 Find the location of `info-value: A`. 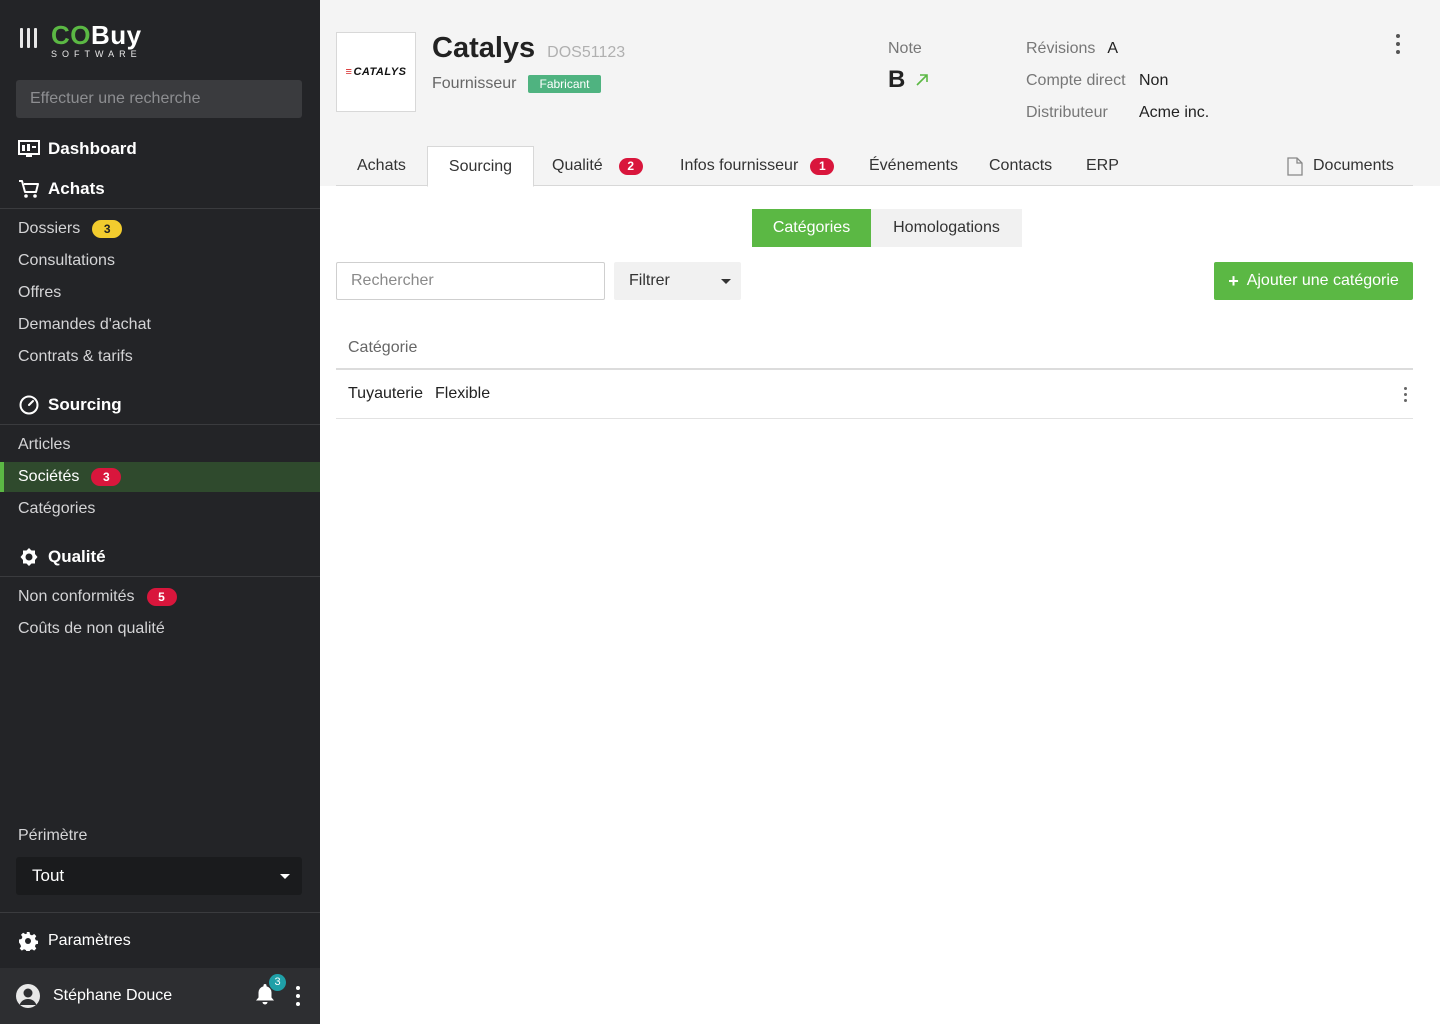

info-value: A is located at coordinates (1113, 48).